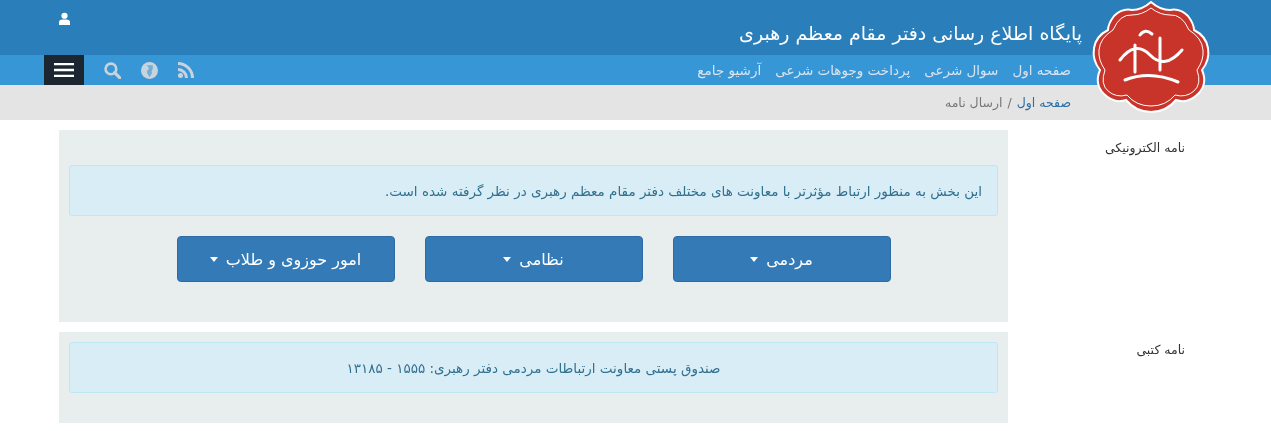 The height and width of the screenshot is (431, 1271). What do you see at coordinates (1144, 147) in the screenshot?
I see `section-label: نامه الکترونیکی` at bounding box center [1144, 147].